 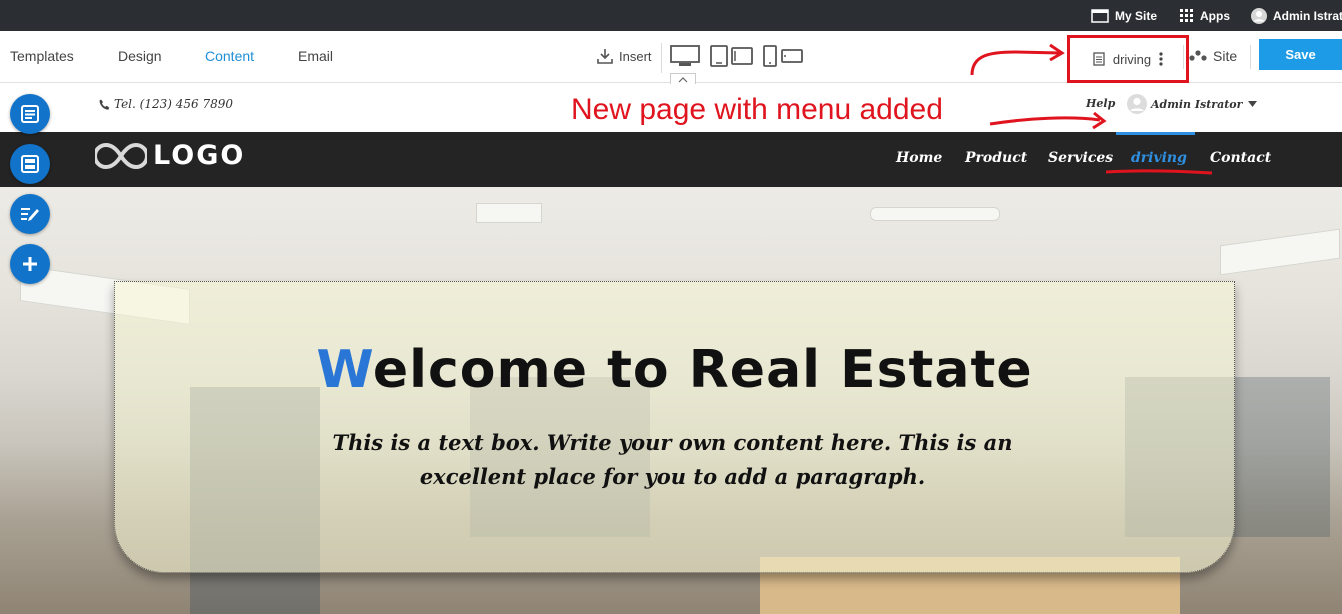 I want to click on site-admin-name: Admin Istrator, so click(x=1197, y=104).